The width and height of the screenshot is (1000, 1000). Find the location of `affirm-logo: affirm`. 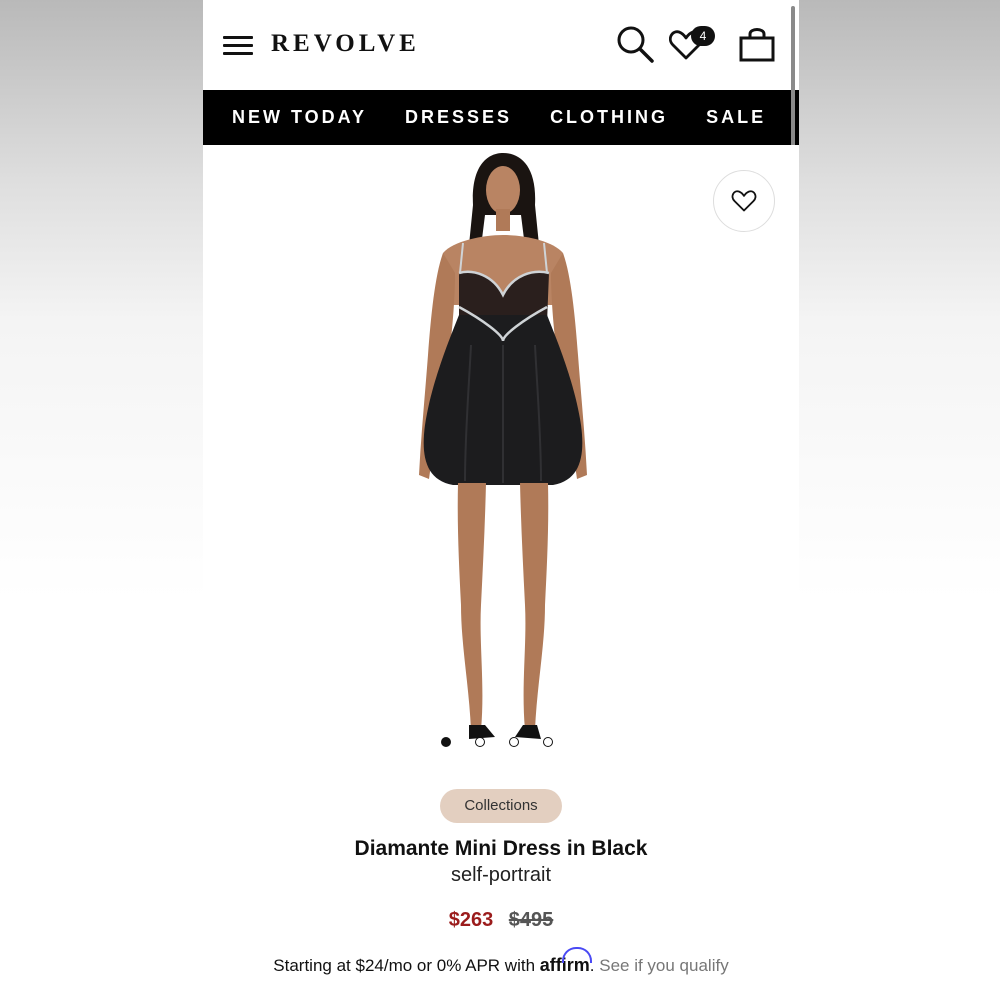

affirm-logo: affirm is located at coordinates (566, 961).